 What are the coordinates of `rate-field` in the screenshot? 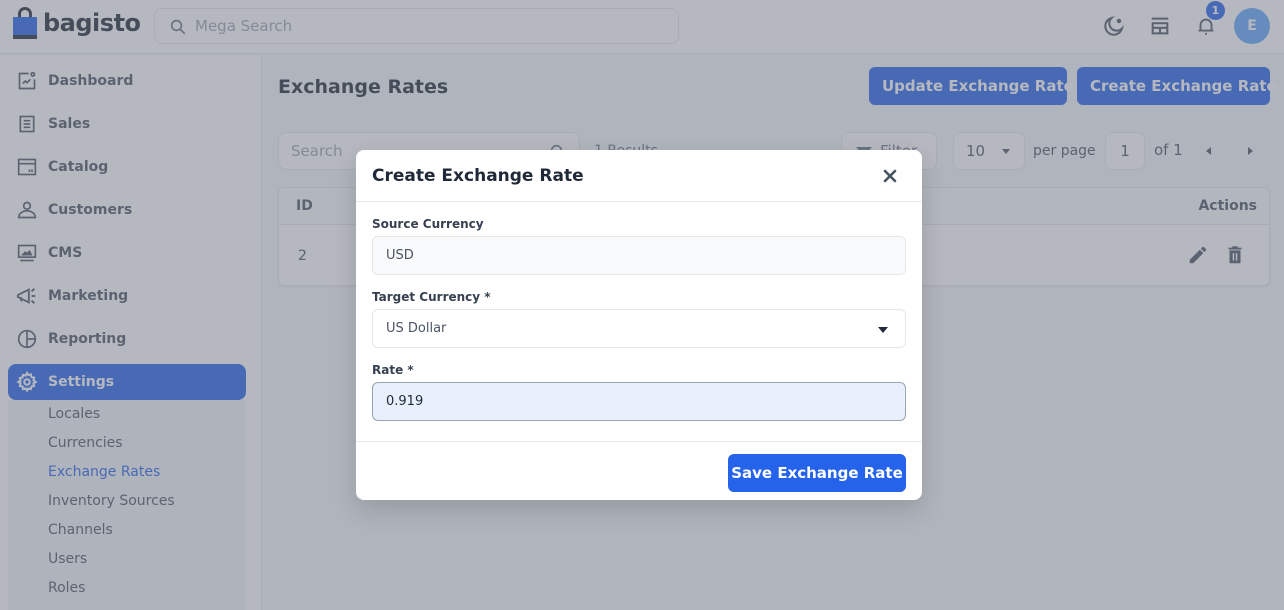 It's located at (639, 401).